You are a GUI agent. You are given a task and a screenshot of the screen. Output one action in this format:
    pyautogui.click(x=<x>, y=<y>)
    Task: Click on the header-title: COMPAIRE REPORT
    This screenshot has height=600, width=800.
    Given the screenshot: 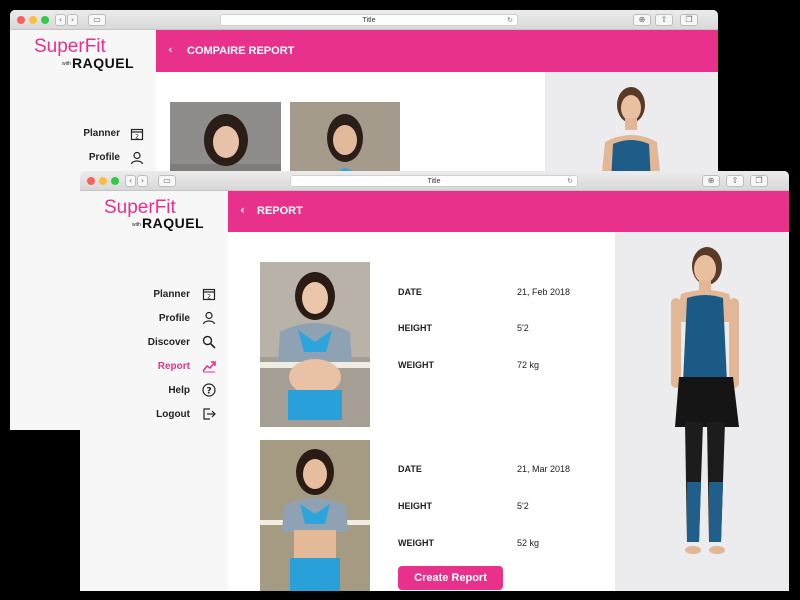 What is the action you would take?
    pyautogui.click(x=241, y=51)
    